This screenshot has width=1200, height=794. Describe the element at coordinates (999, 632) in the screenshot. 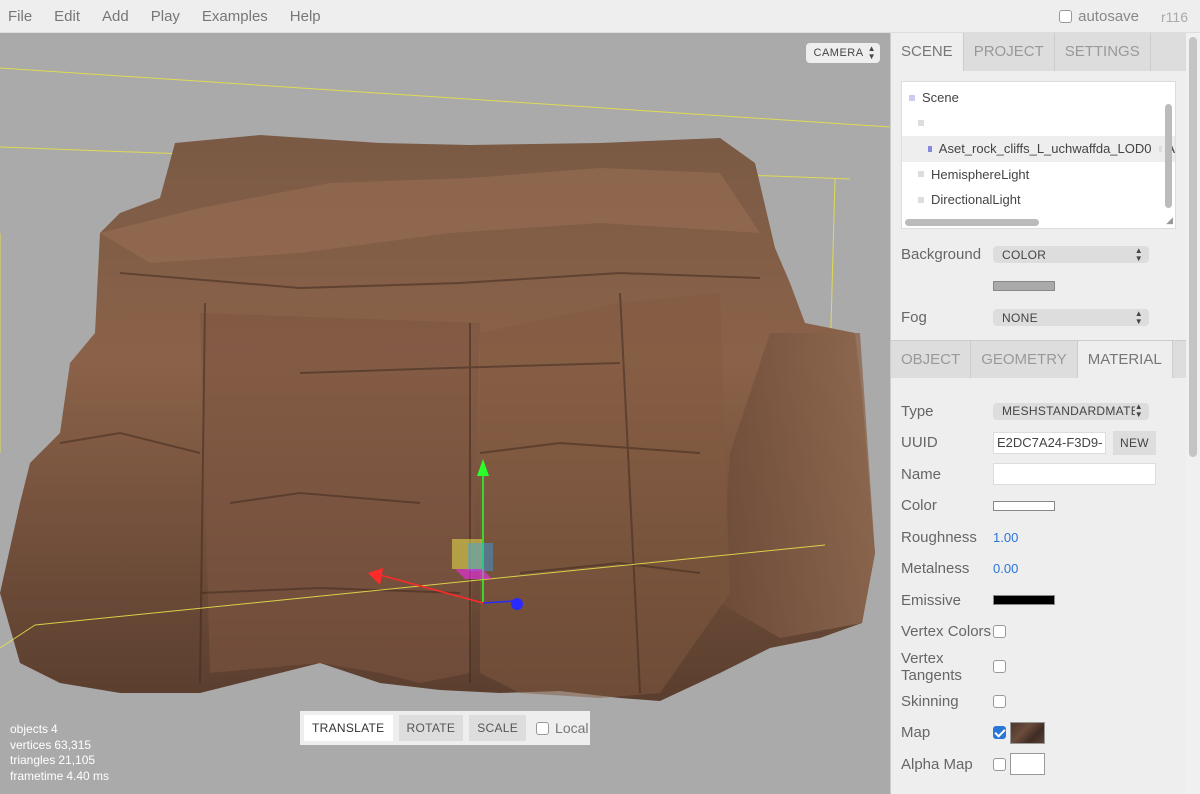

I see `vertex-colors-checkbox` at that location.